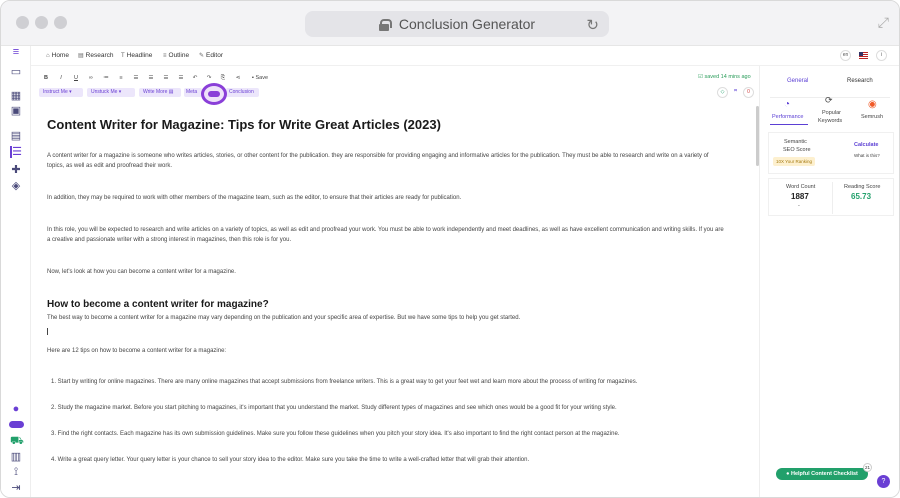 This screenshot has height=498, width=900. I want to click on editor-icon: ☰, so click(16, 152).